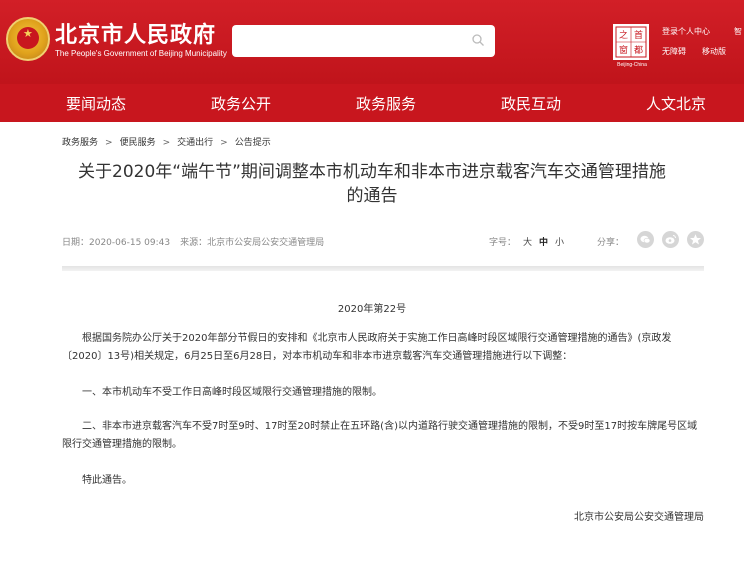 Image resolution: width=744 pixels, height=577 pixels. What do you see at coordinates (138, 143) in the screenshot?
I see `breadcrumb-item: 便民服务` at bounding box center [138, 143].